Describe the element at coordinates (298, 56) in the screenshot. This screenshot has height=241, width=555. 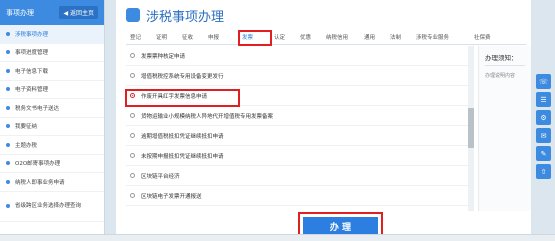
I see `list-item: 发票票种核定申请` at that location.